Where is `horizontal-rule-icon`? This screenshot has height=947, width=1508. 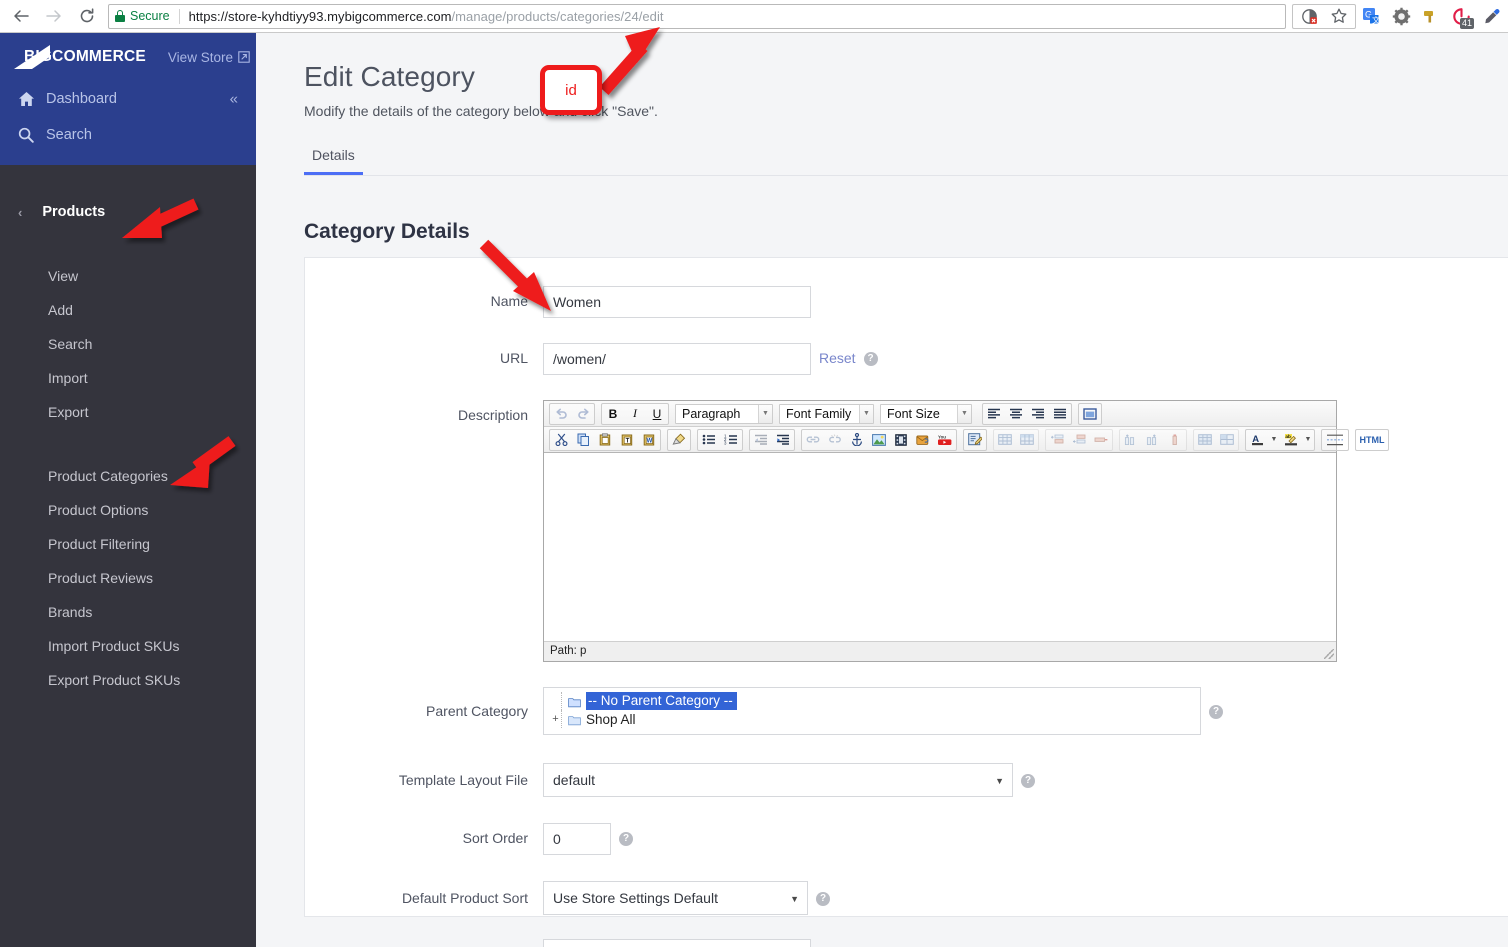 horizontal-rule-icon is located at coordinates (1335, 440).